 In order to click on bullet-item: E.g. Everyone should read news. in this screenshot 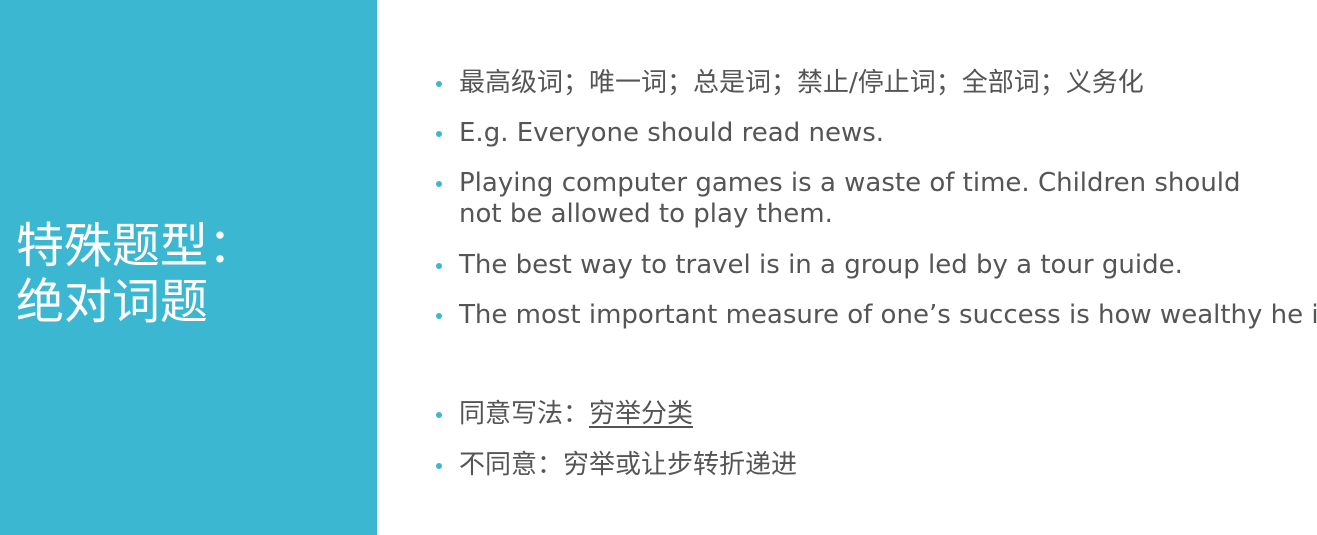, I will do `click(660, 133)`.